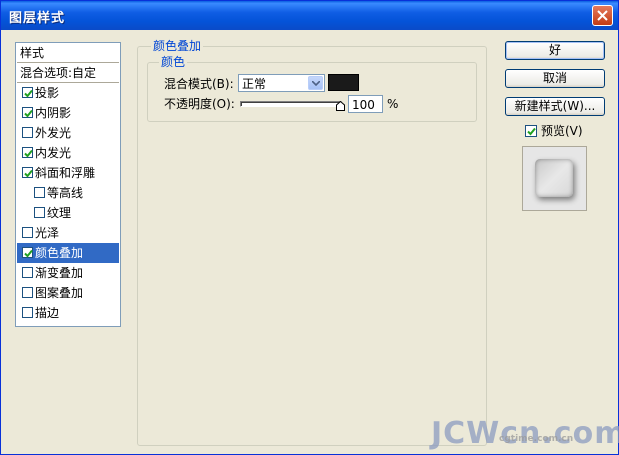  I want to click on watermark-line2: cgtime.com.cn, so click(536, 439).